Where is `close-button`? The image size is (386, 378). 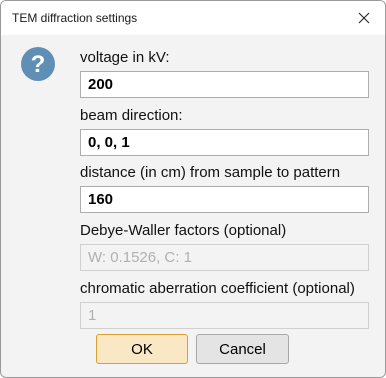 close-button is located at coordinates (364, 18).